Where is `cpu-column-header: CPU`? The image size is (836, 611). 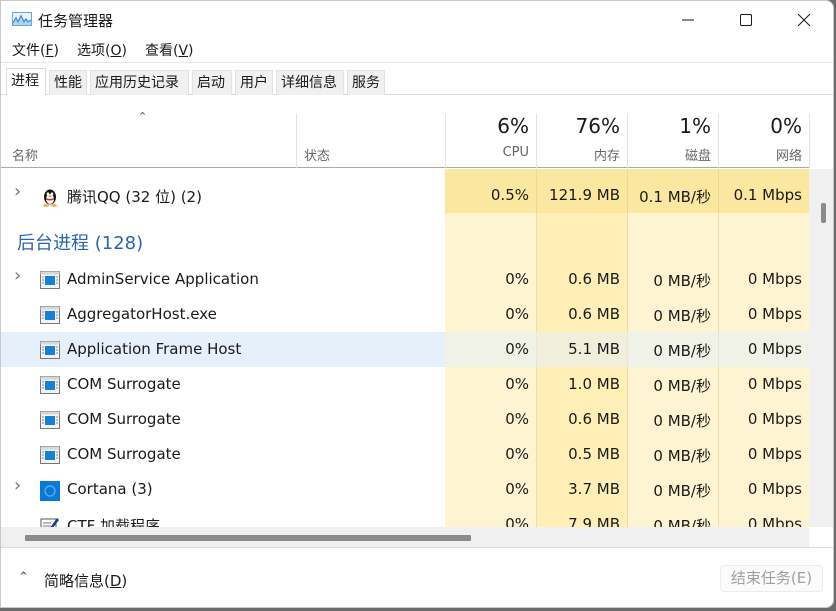
cpu-column-header: CPU is located at coordinates (487, 152).